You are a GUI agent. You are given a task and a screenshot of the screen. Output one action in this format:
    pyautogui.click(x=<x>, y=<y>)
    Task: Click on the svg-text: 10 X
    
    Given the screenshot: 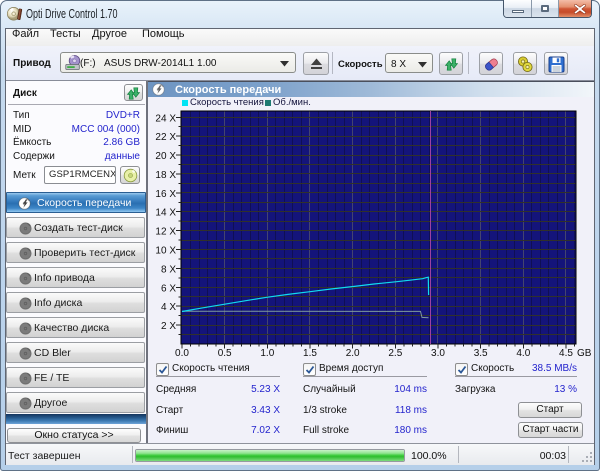 What is the action you would take?
    pyautogui.click(x=165, y=251)
    